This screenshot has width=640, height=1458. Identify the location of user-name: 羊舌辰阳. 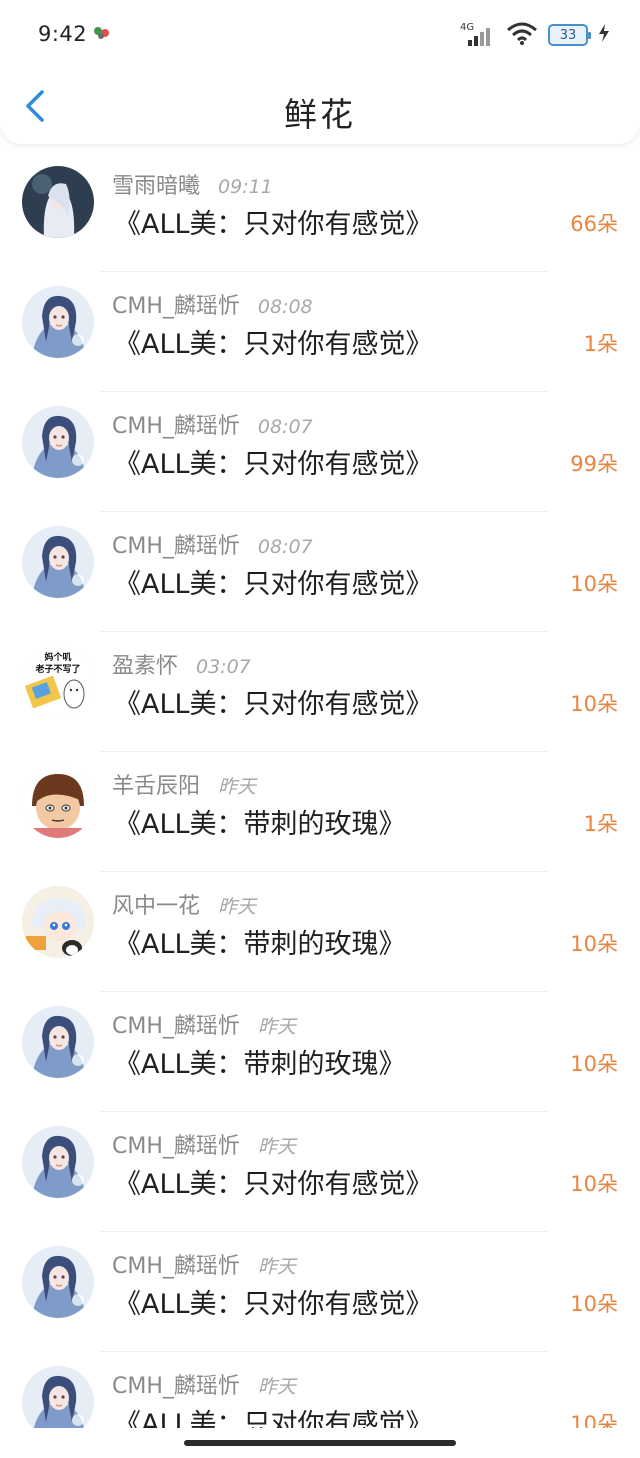
(156, 784).